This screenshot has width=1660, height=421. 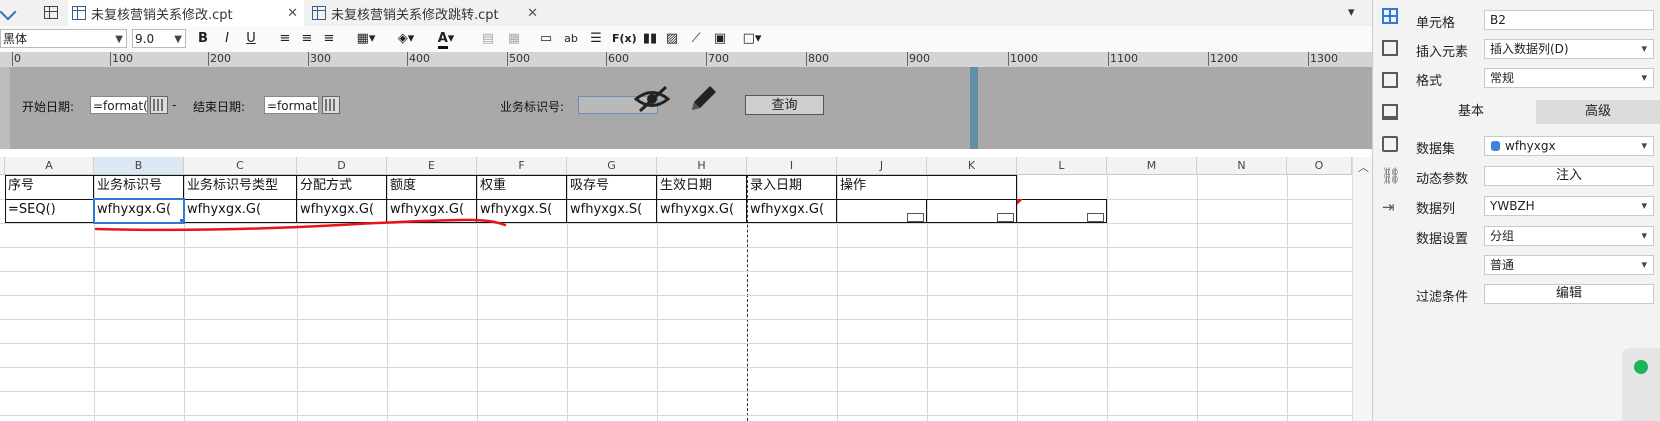 I want to click on insert-element-select: 插入数据列(D) ▾, so click(x=1569, y=49).